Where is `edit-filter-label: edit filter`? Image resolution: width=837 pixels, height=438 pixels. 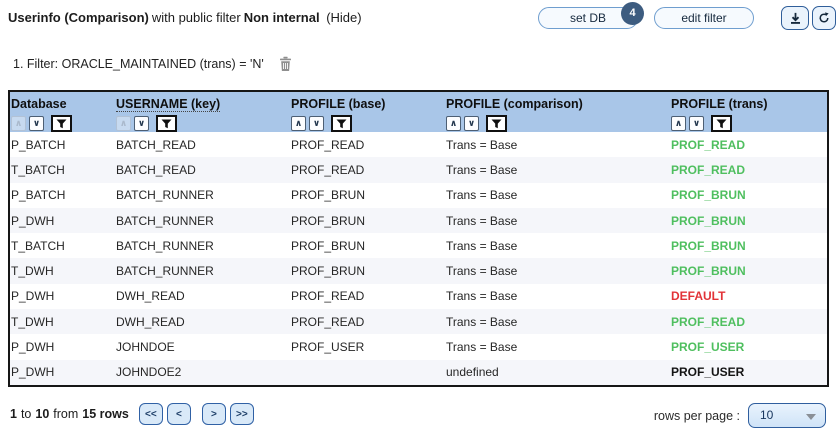
edit-filter-label: edit filter is located at coordinates (704, 18).